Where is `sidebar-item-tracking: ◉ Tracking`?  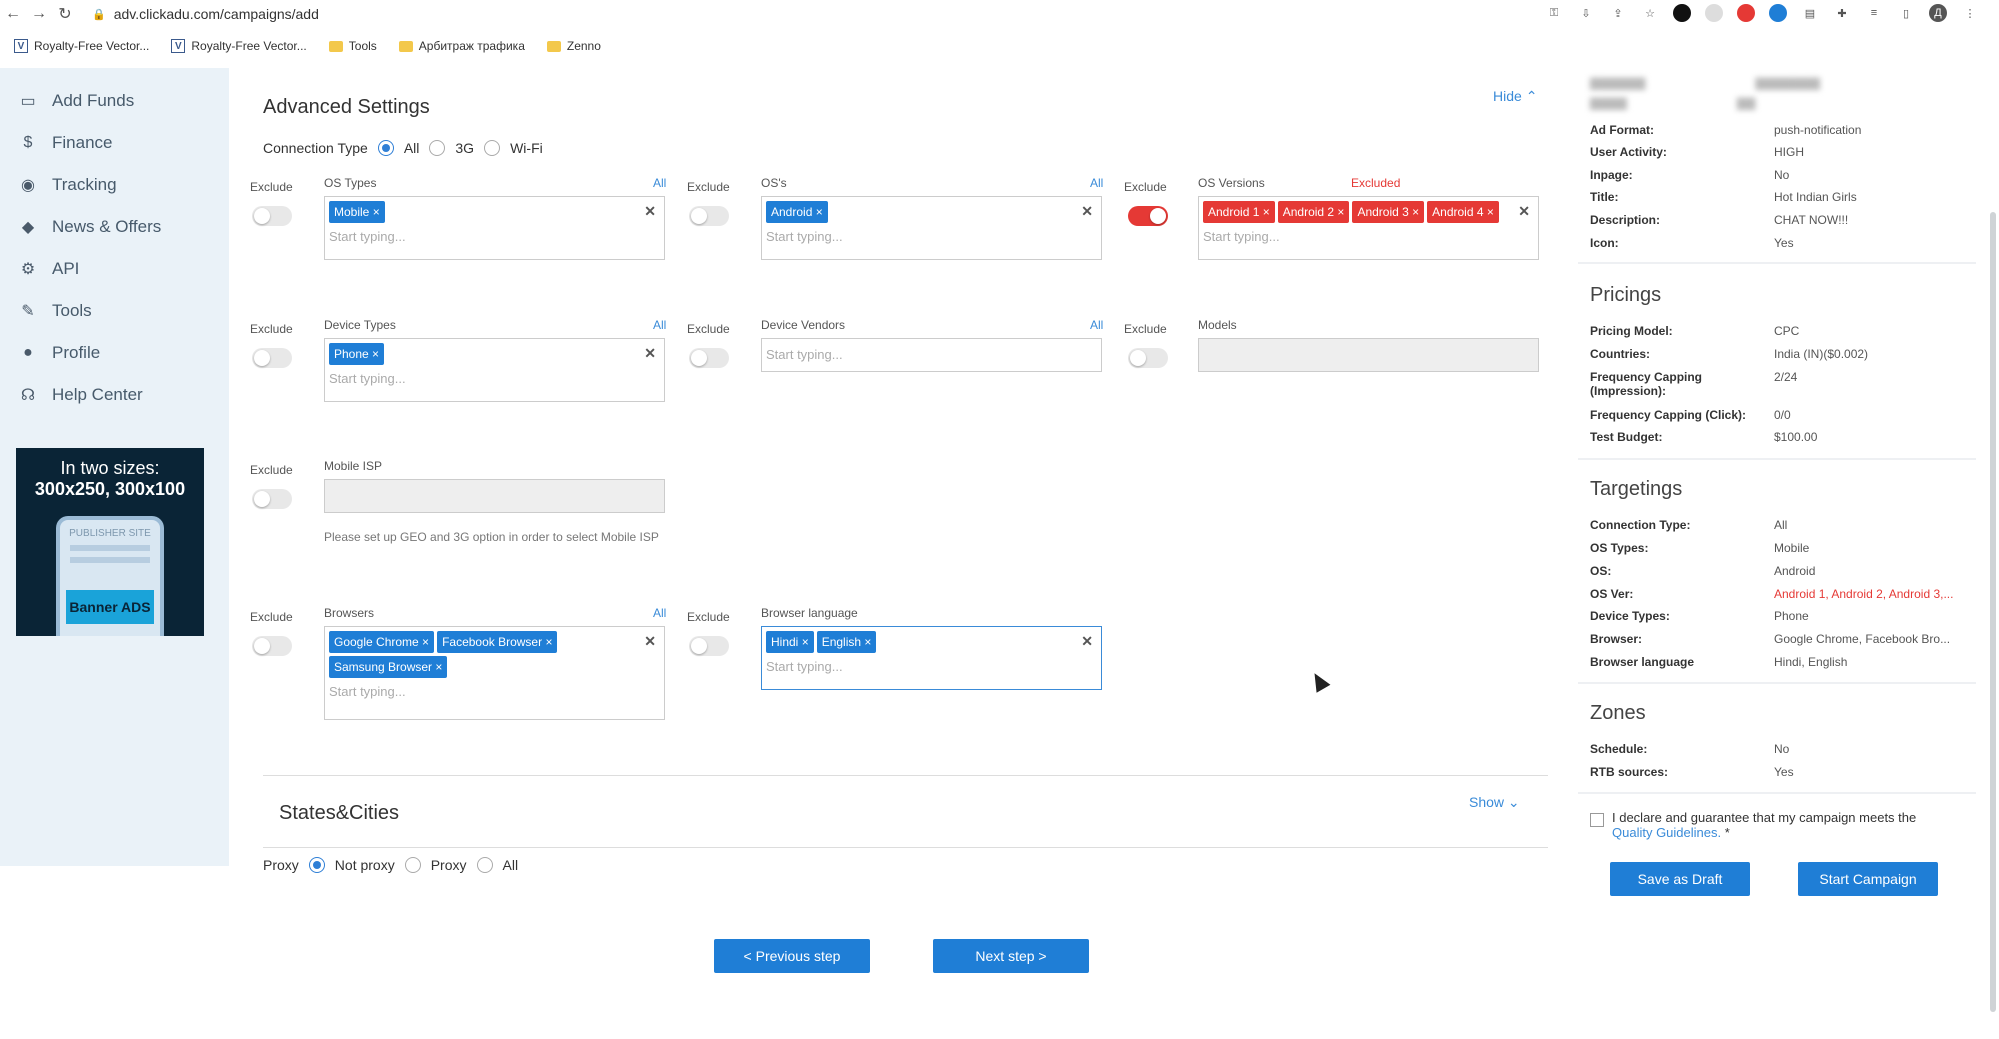 sidebar-item-tracking: ◉ Tracking is located at coordinates (114, 185).